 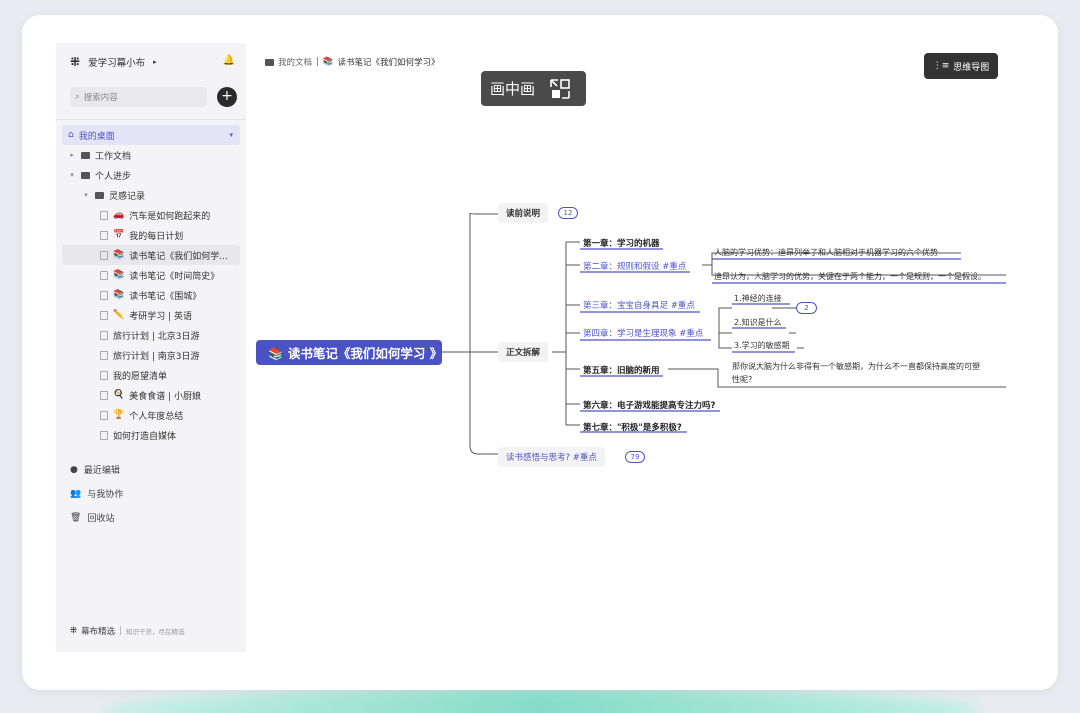 What do you see at coordinates (621, 243) in the screenshot?
I see `mindmap-node-chapter: 第一章：学习的机器` at bounding box center [621, 243].